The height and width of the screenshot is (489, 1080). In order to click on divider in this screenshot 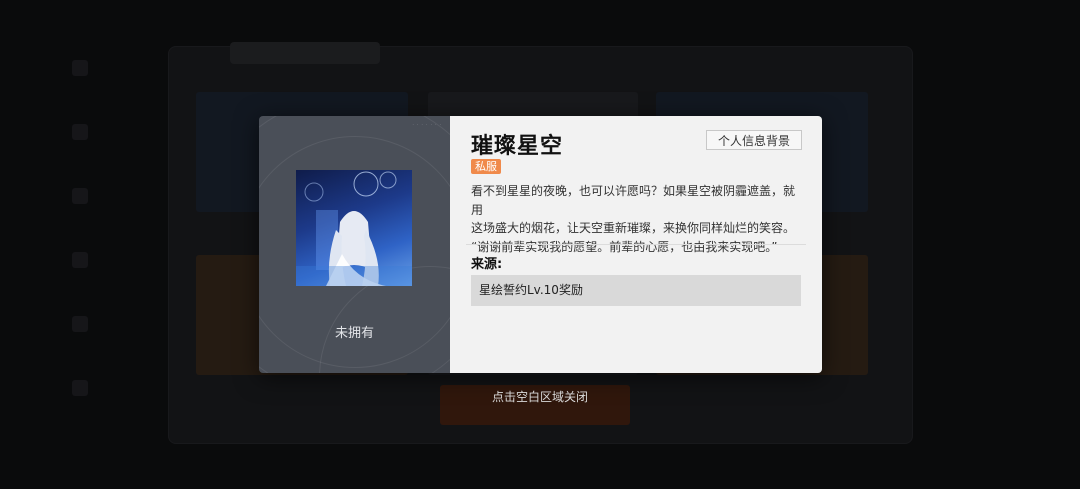, I will do `click(636, 244)`.